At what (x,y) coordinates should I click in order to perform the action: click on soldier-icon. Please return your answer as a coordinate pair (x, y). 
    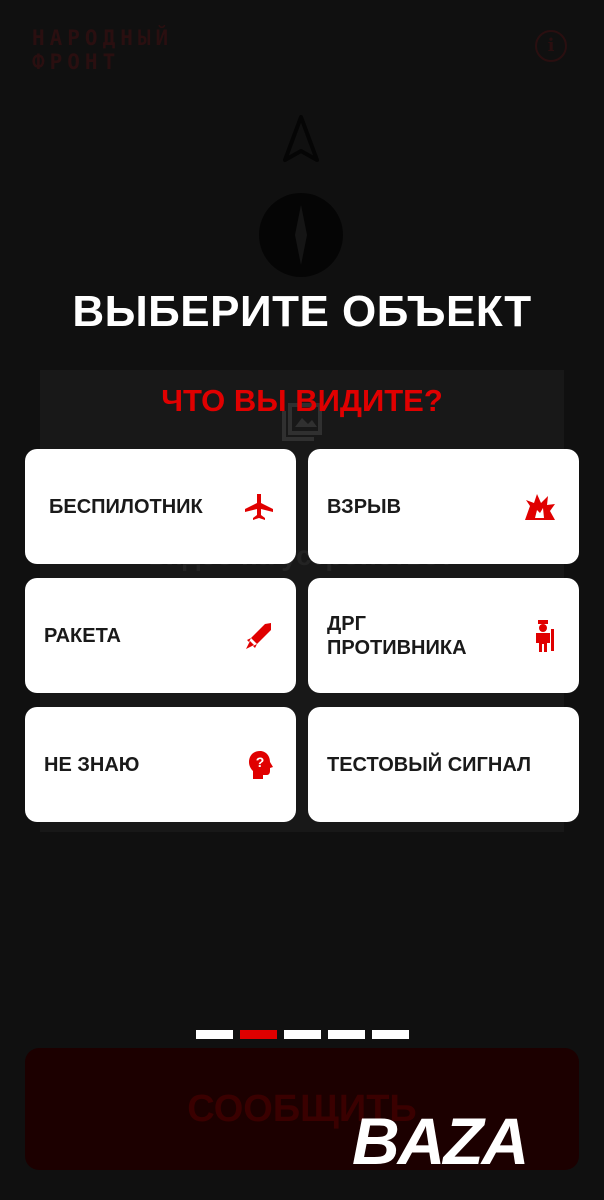
    Looking at the image, I should click on (545, 635).